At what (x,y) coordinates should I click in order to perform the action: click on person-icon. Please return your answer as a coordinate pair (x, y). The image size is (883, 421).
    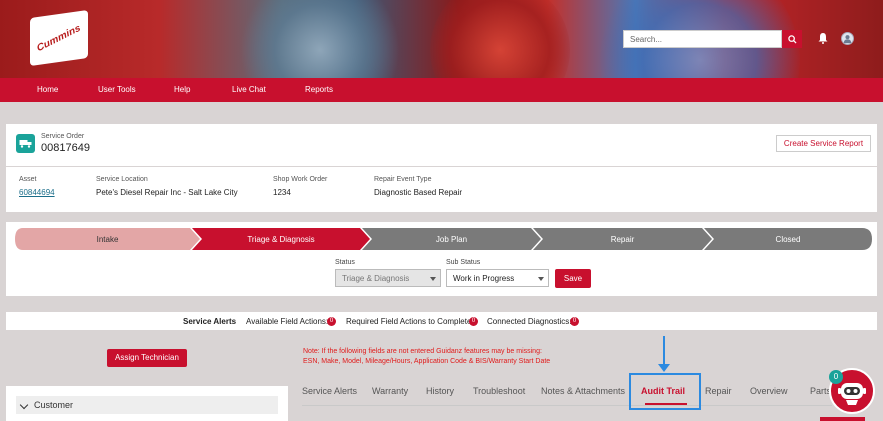
    Looking at the image, I should click on (847, 39).